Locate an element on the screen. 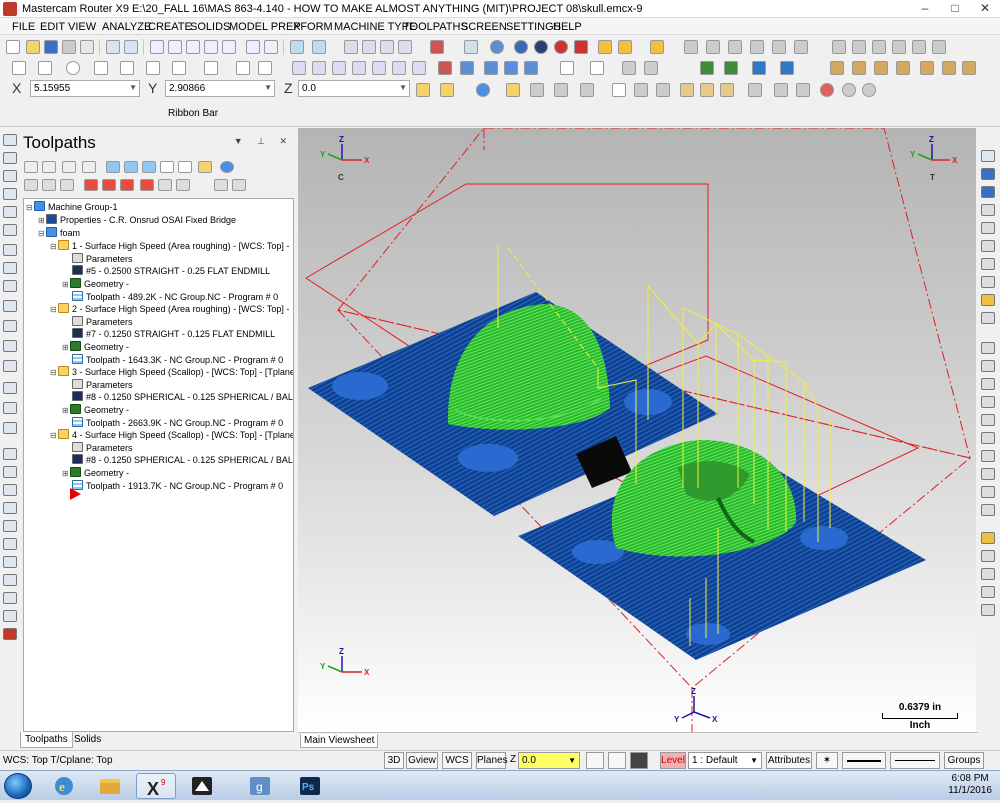 The image size is (1000, 803). verify-icon is located at coordinates (903, 68).